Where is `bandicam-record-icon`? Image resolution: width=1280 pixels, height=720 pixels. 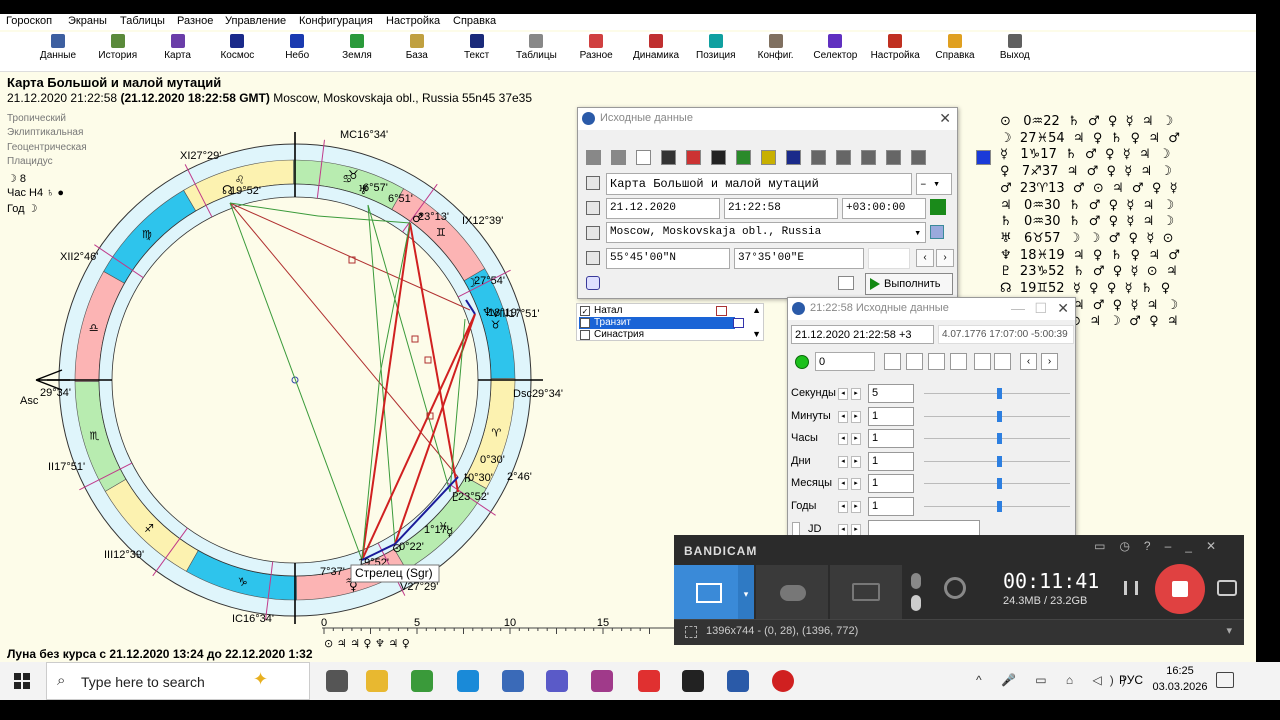 bandicam-record-icon is located at coordinates (783, 681).